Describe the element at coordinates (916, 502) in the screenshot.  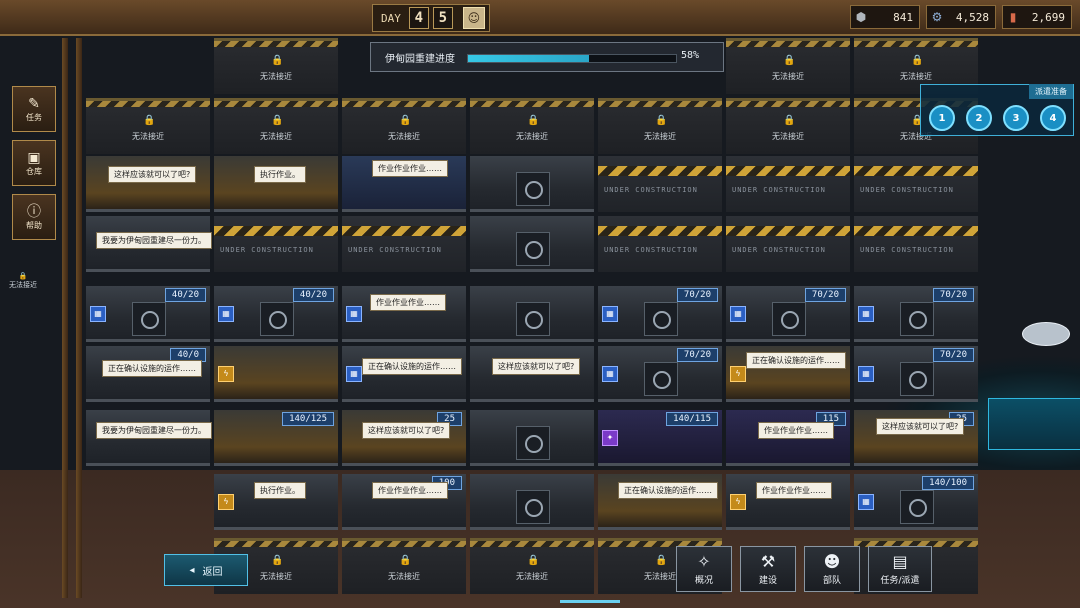
I see `facility-room: 140/100 ▦` at that location.